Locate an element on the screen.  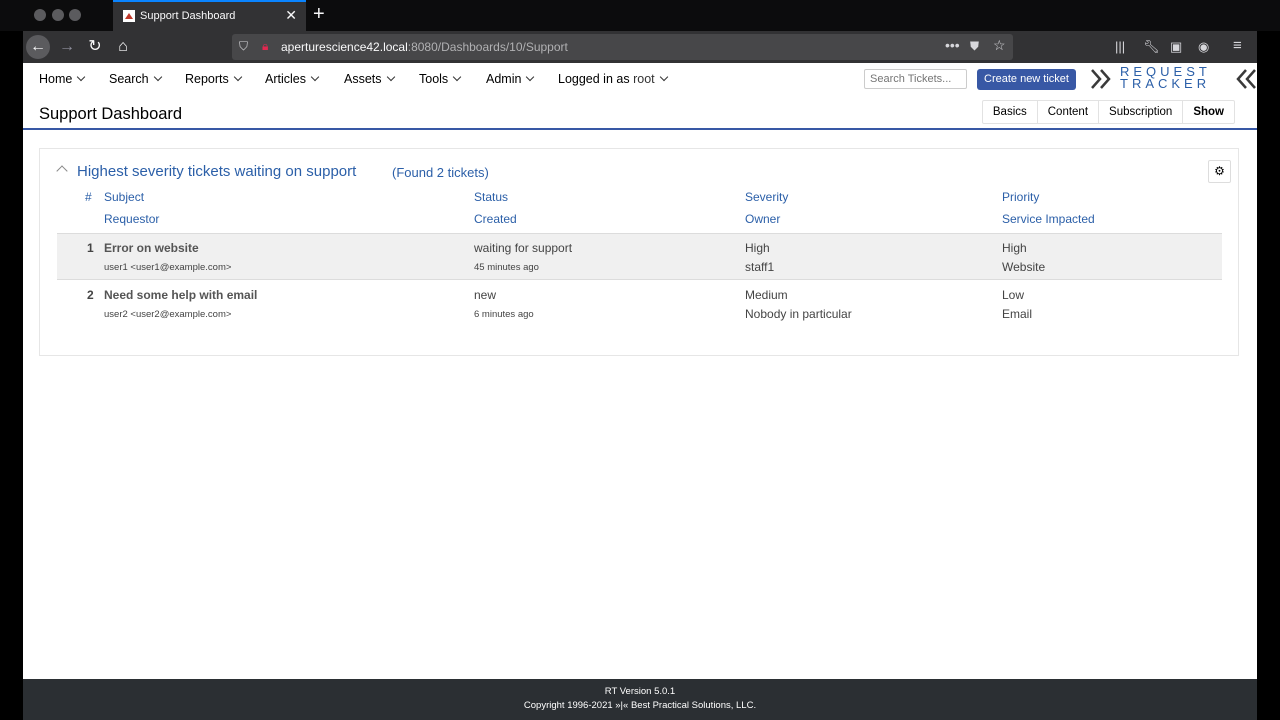
menu-articles: Articles is located at coordinates (292, 79).